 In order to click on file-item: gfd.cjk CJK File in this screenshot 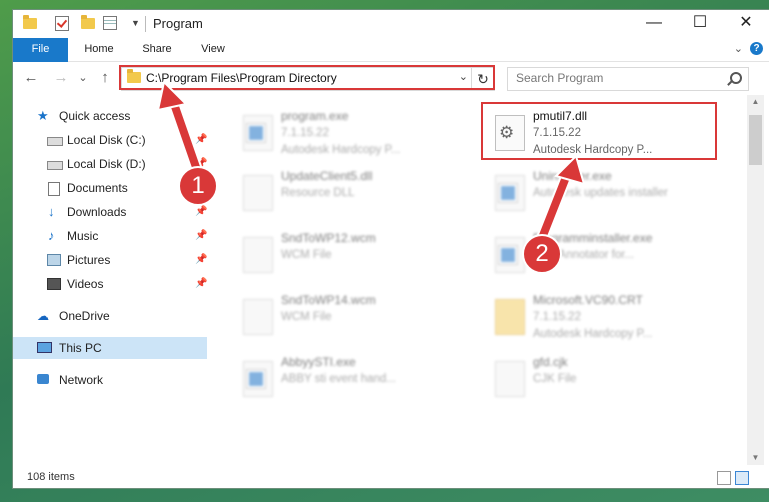, I will do `click(601, 381)`.